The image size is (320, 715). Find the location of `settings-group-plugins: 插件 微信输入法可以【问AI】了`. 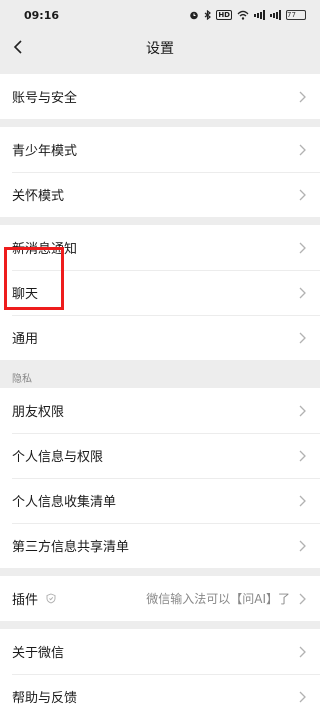

settings-group-plugins: 插件 微信输入法可以【问AI】了 is located at coordinates (160, 598).